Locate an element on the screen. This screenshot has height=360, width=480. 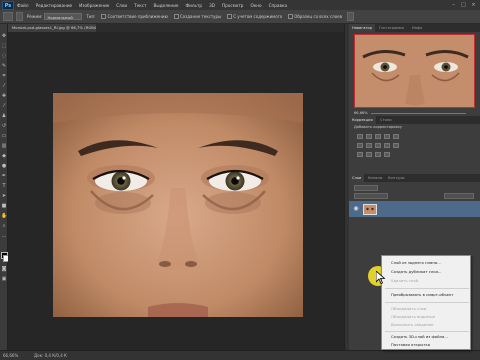
levels-adjust-icon is located at coordinates (369, 136).